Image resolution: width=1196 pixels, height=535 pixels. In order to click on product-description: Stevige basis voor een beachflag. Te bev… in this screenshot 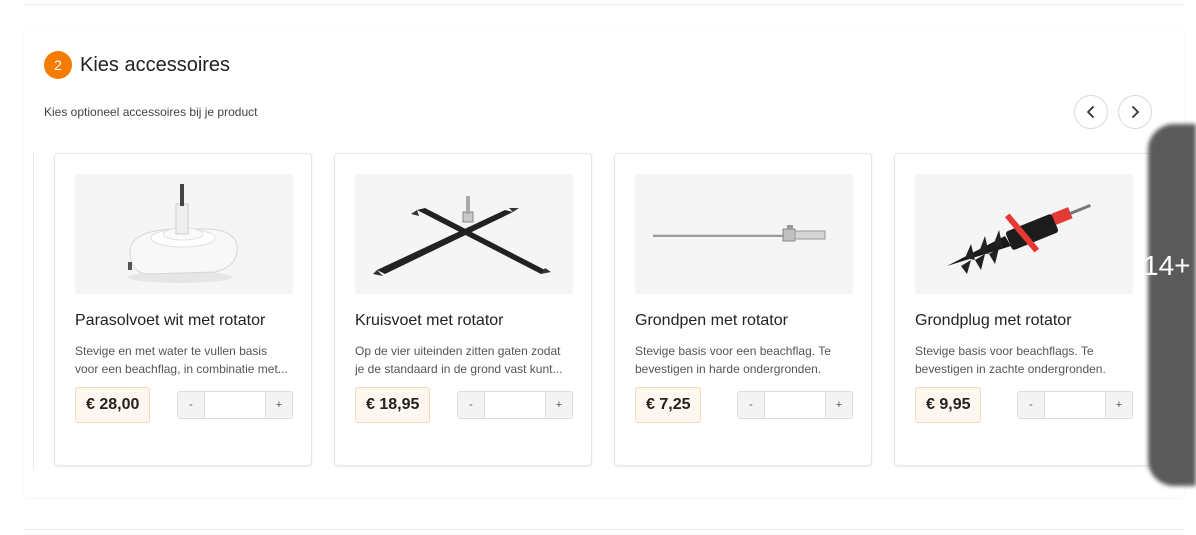, I will do `click(745, 360)`.